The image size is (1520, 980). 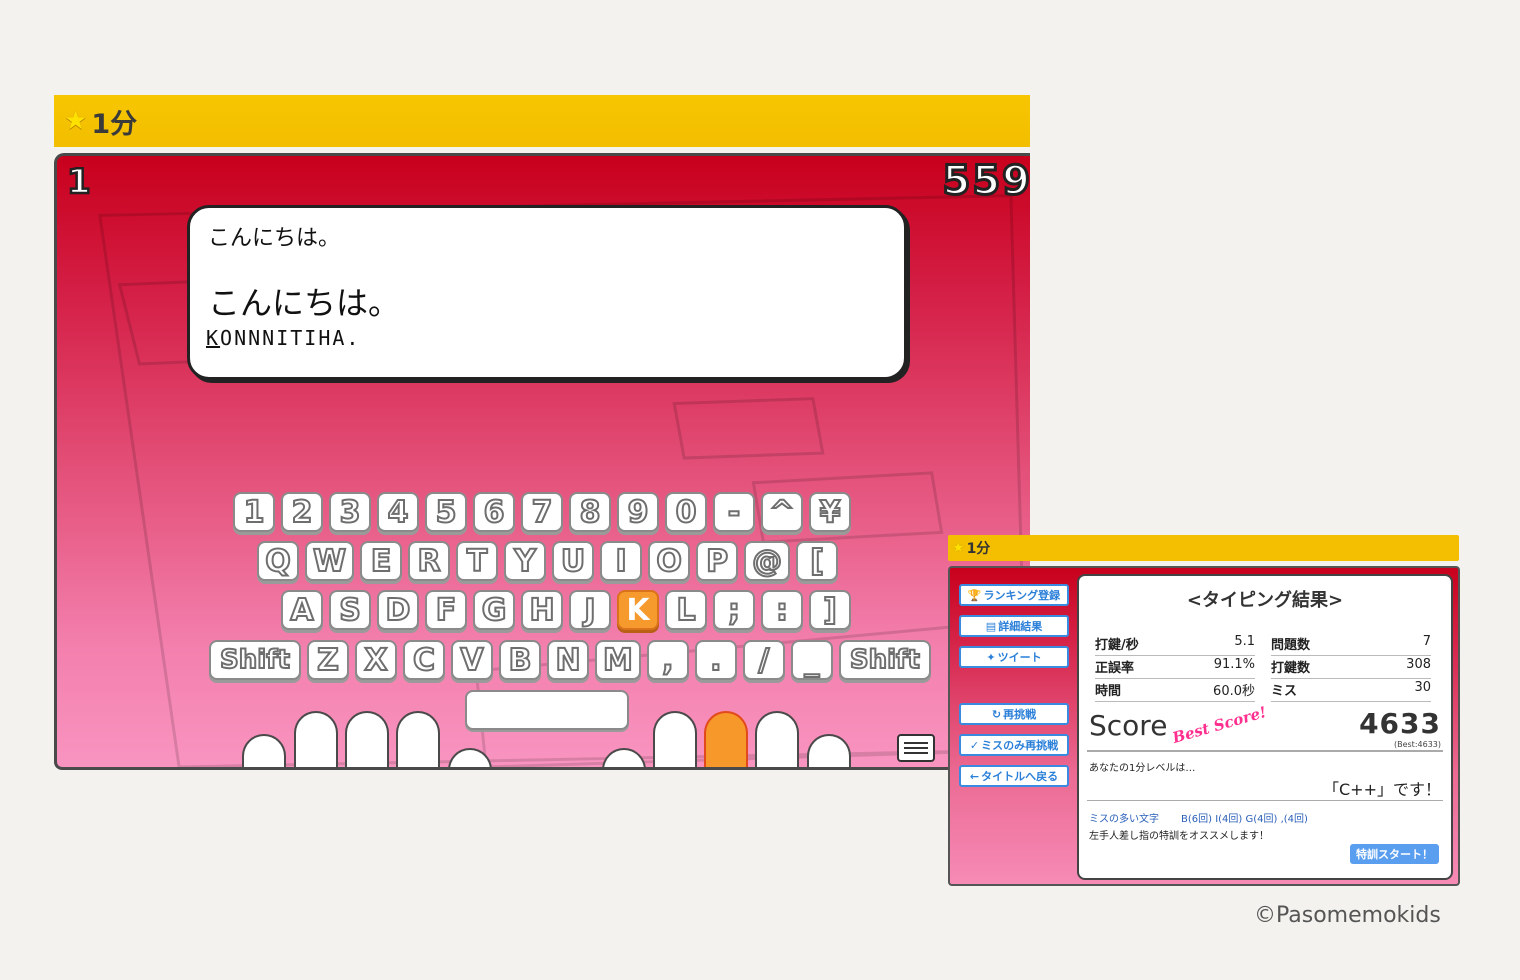 What do you see at coordinates (398, 610) in the screenshot?
I see `key-char: D` at bounding box center [398, 610].